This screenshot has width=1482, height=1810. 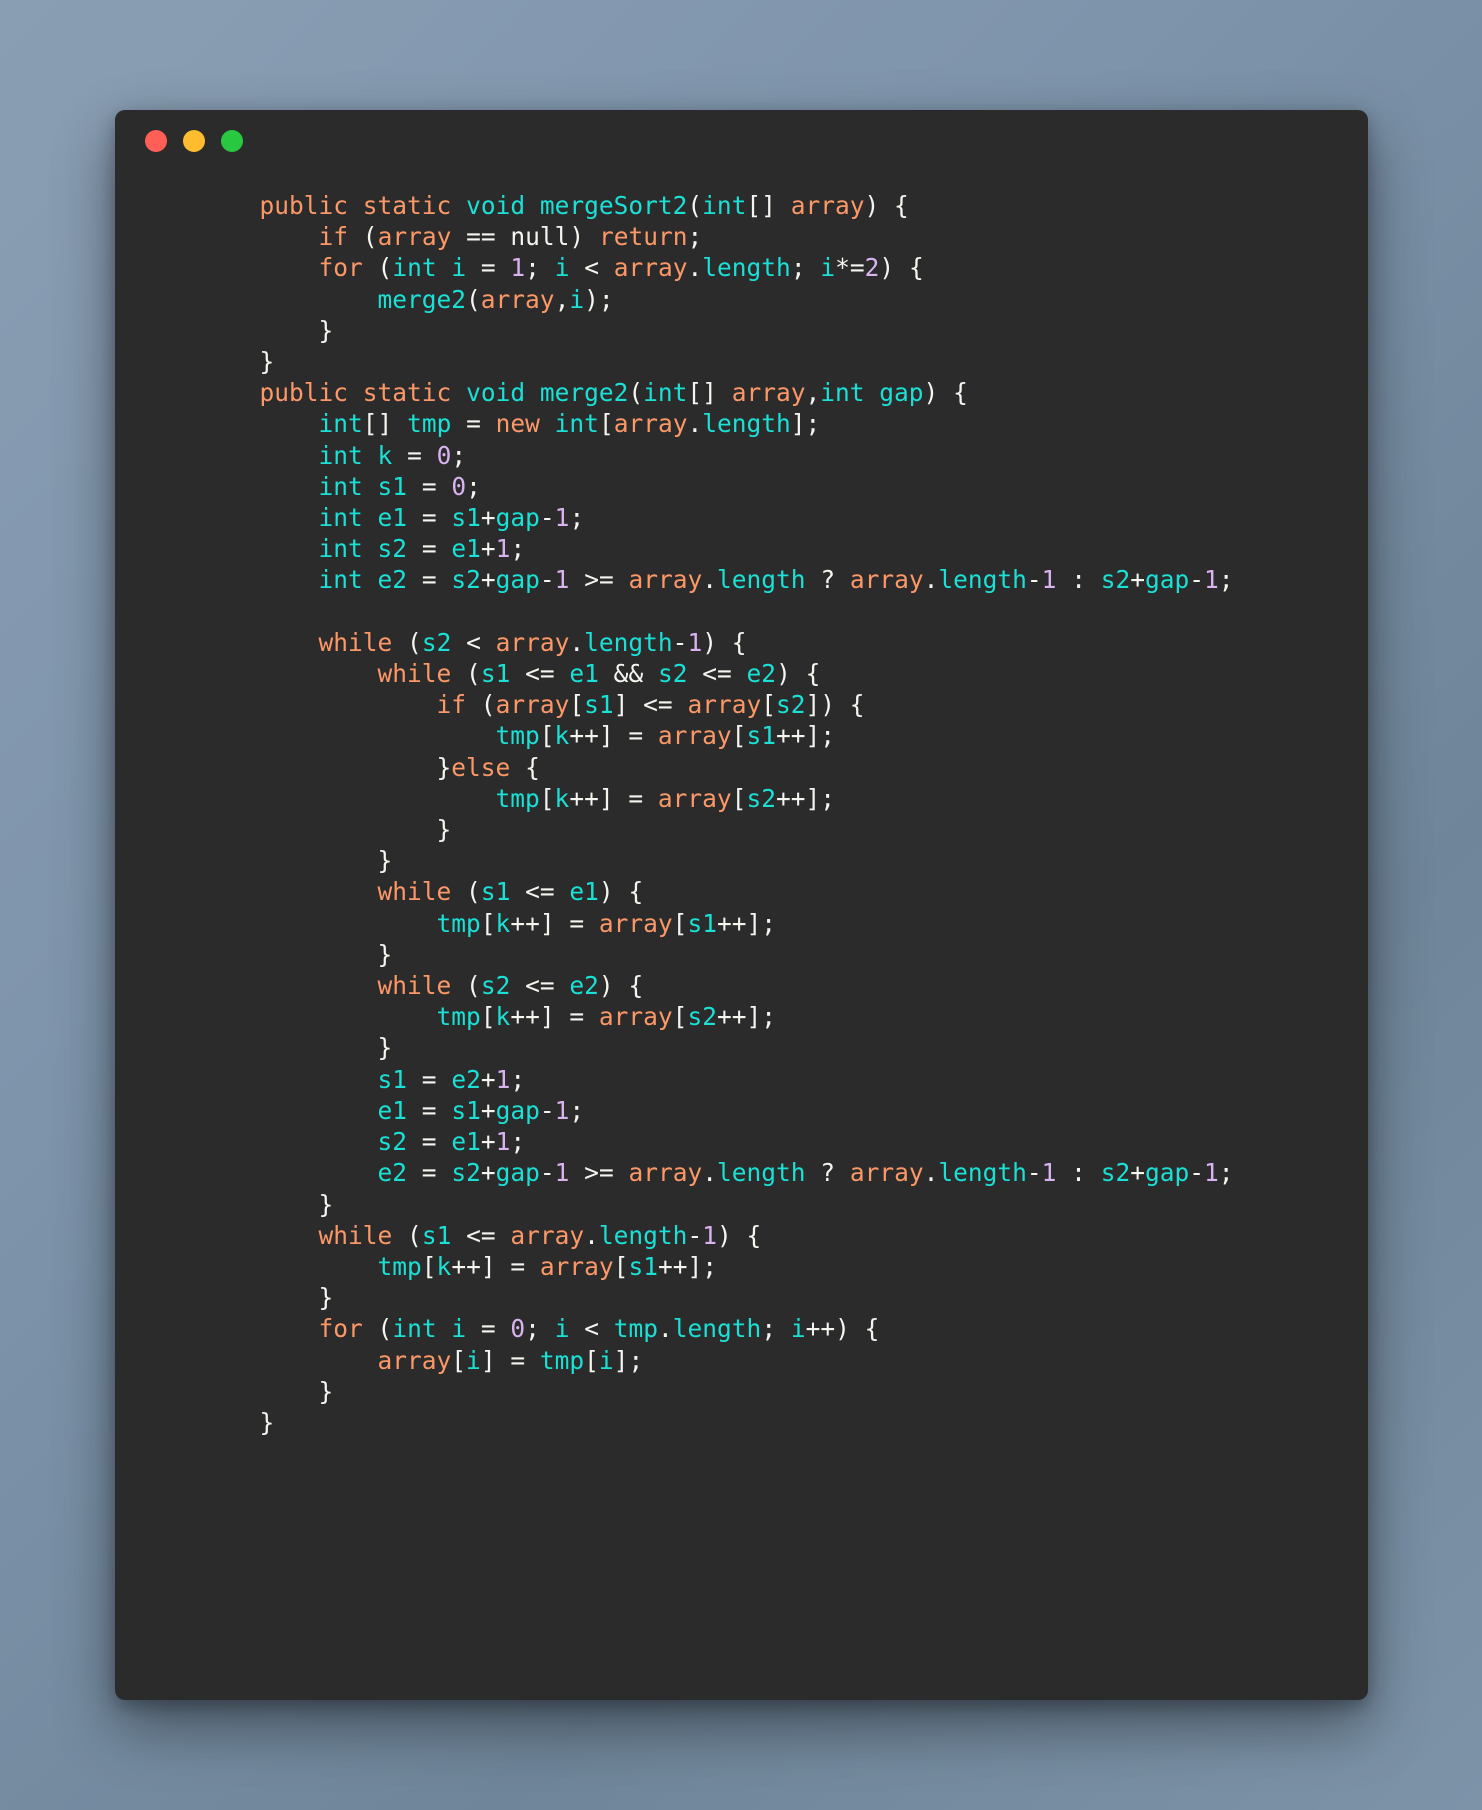 What do you see at coordinates (193, 141) in the screenshot?
I see `minimize-button` at bounding box center [193, 141].